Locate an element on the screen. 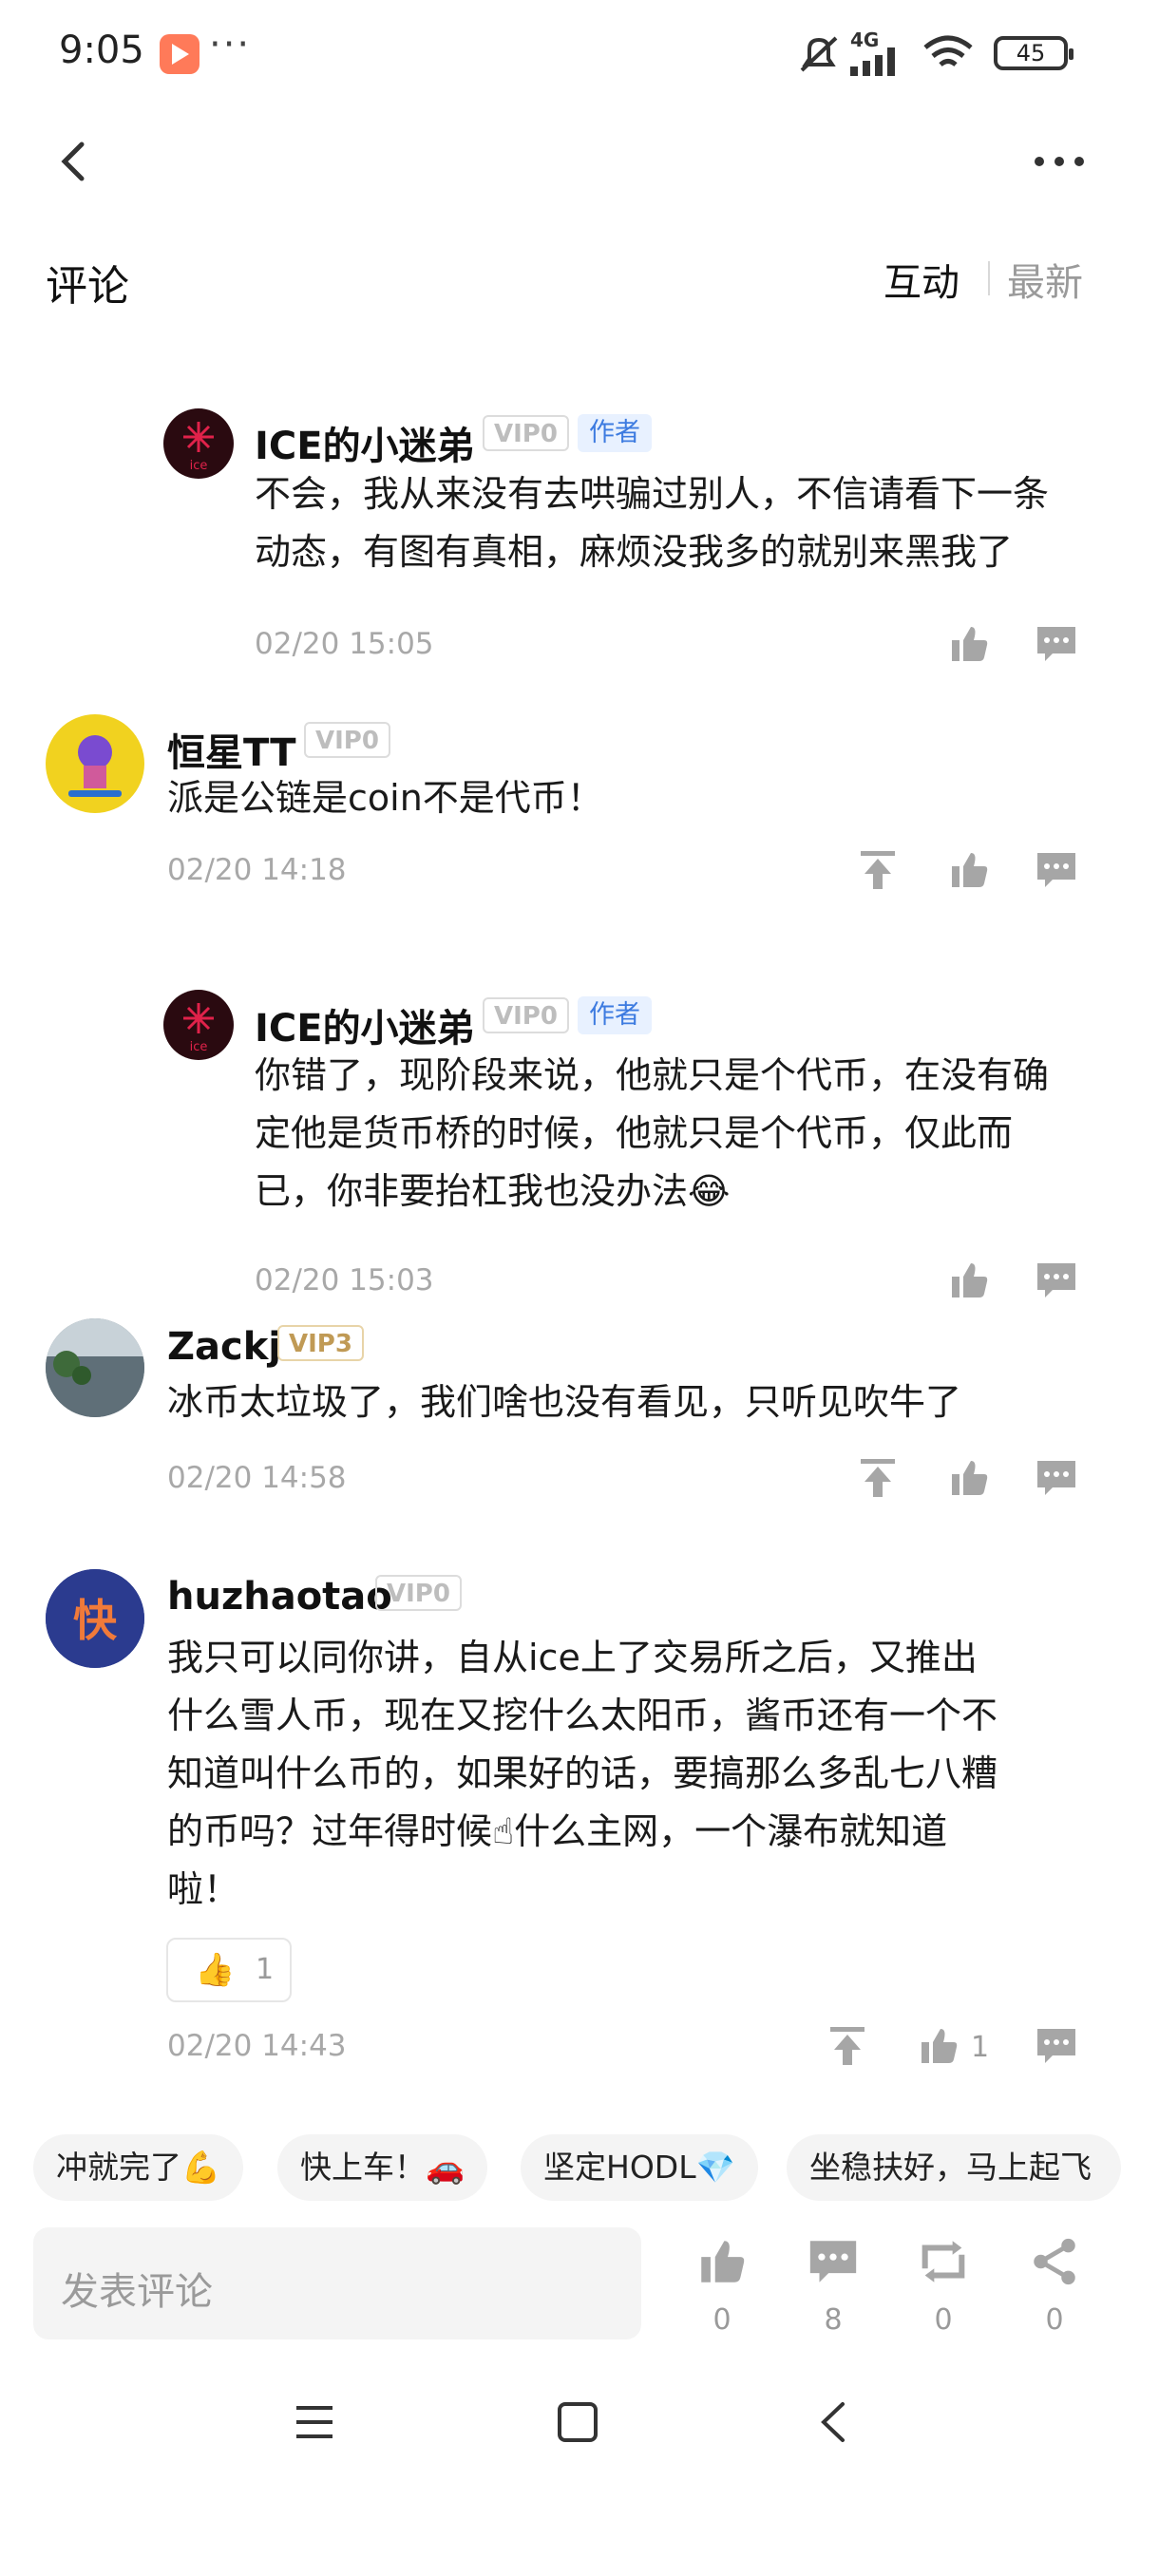  username: huzhaotao is located at coordinates (279, 1597).